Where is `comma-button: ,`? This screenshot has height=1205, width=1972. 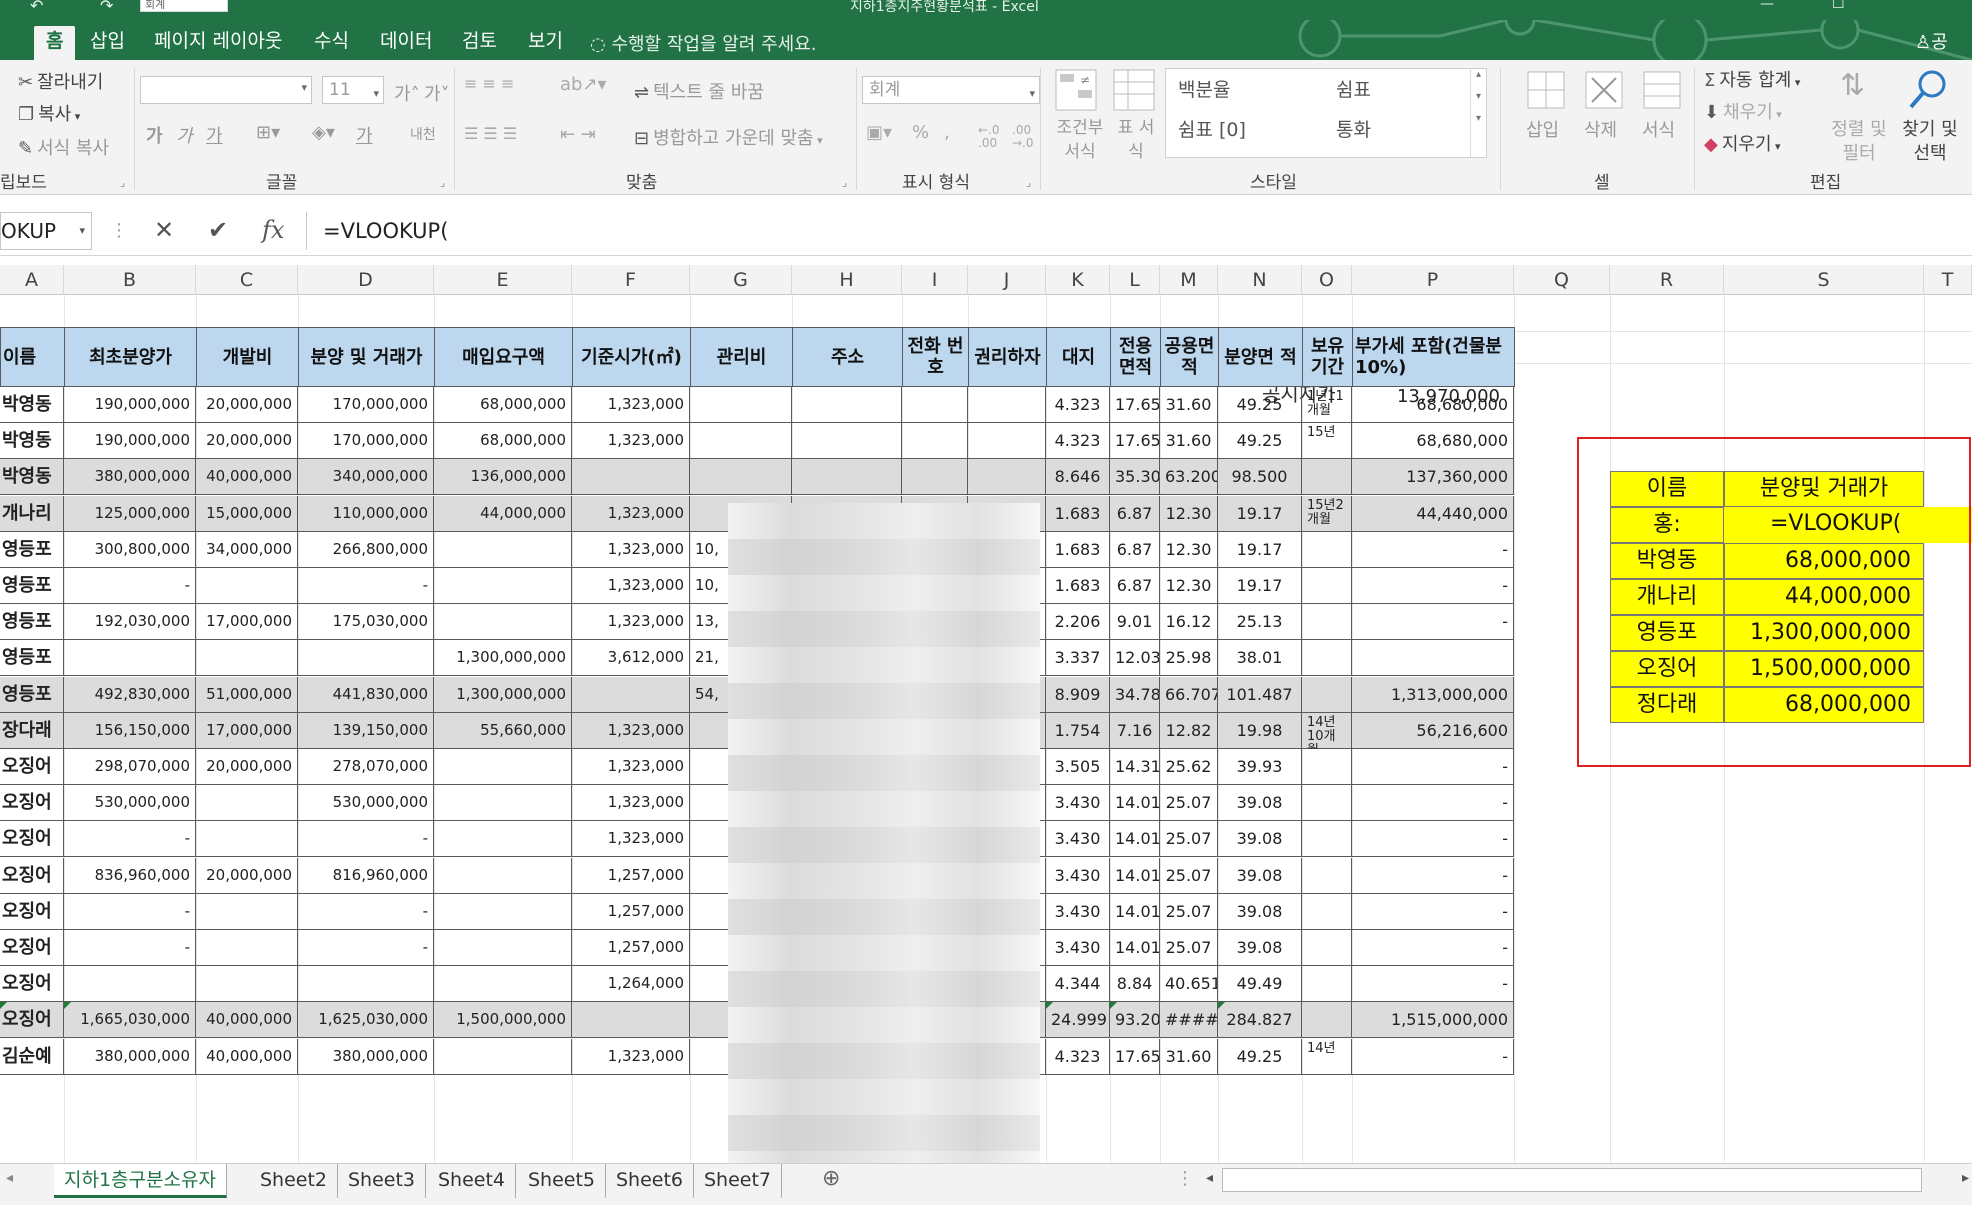
comma-button: , is located at coordinates (947, 132).